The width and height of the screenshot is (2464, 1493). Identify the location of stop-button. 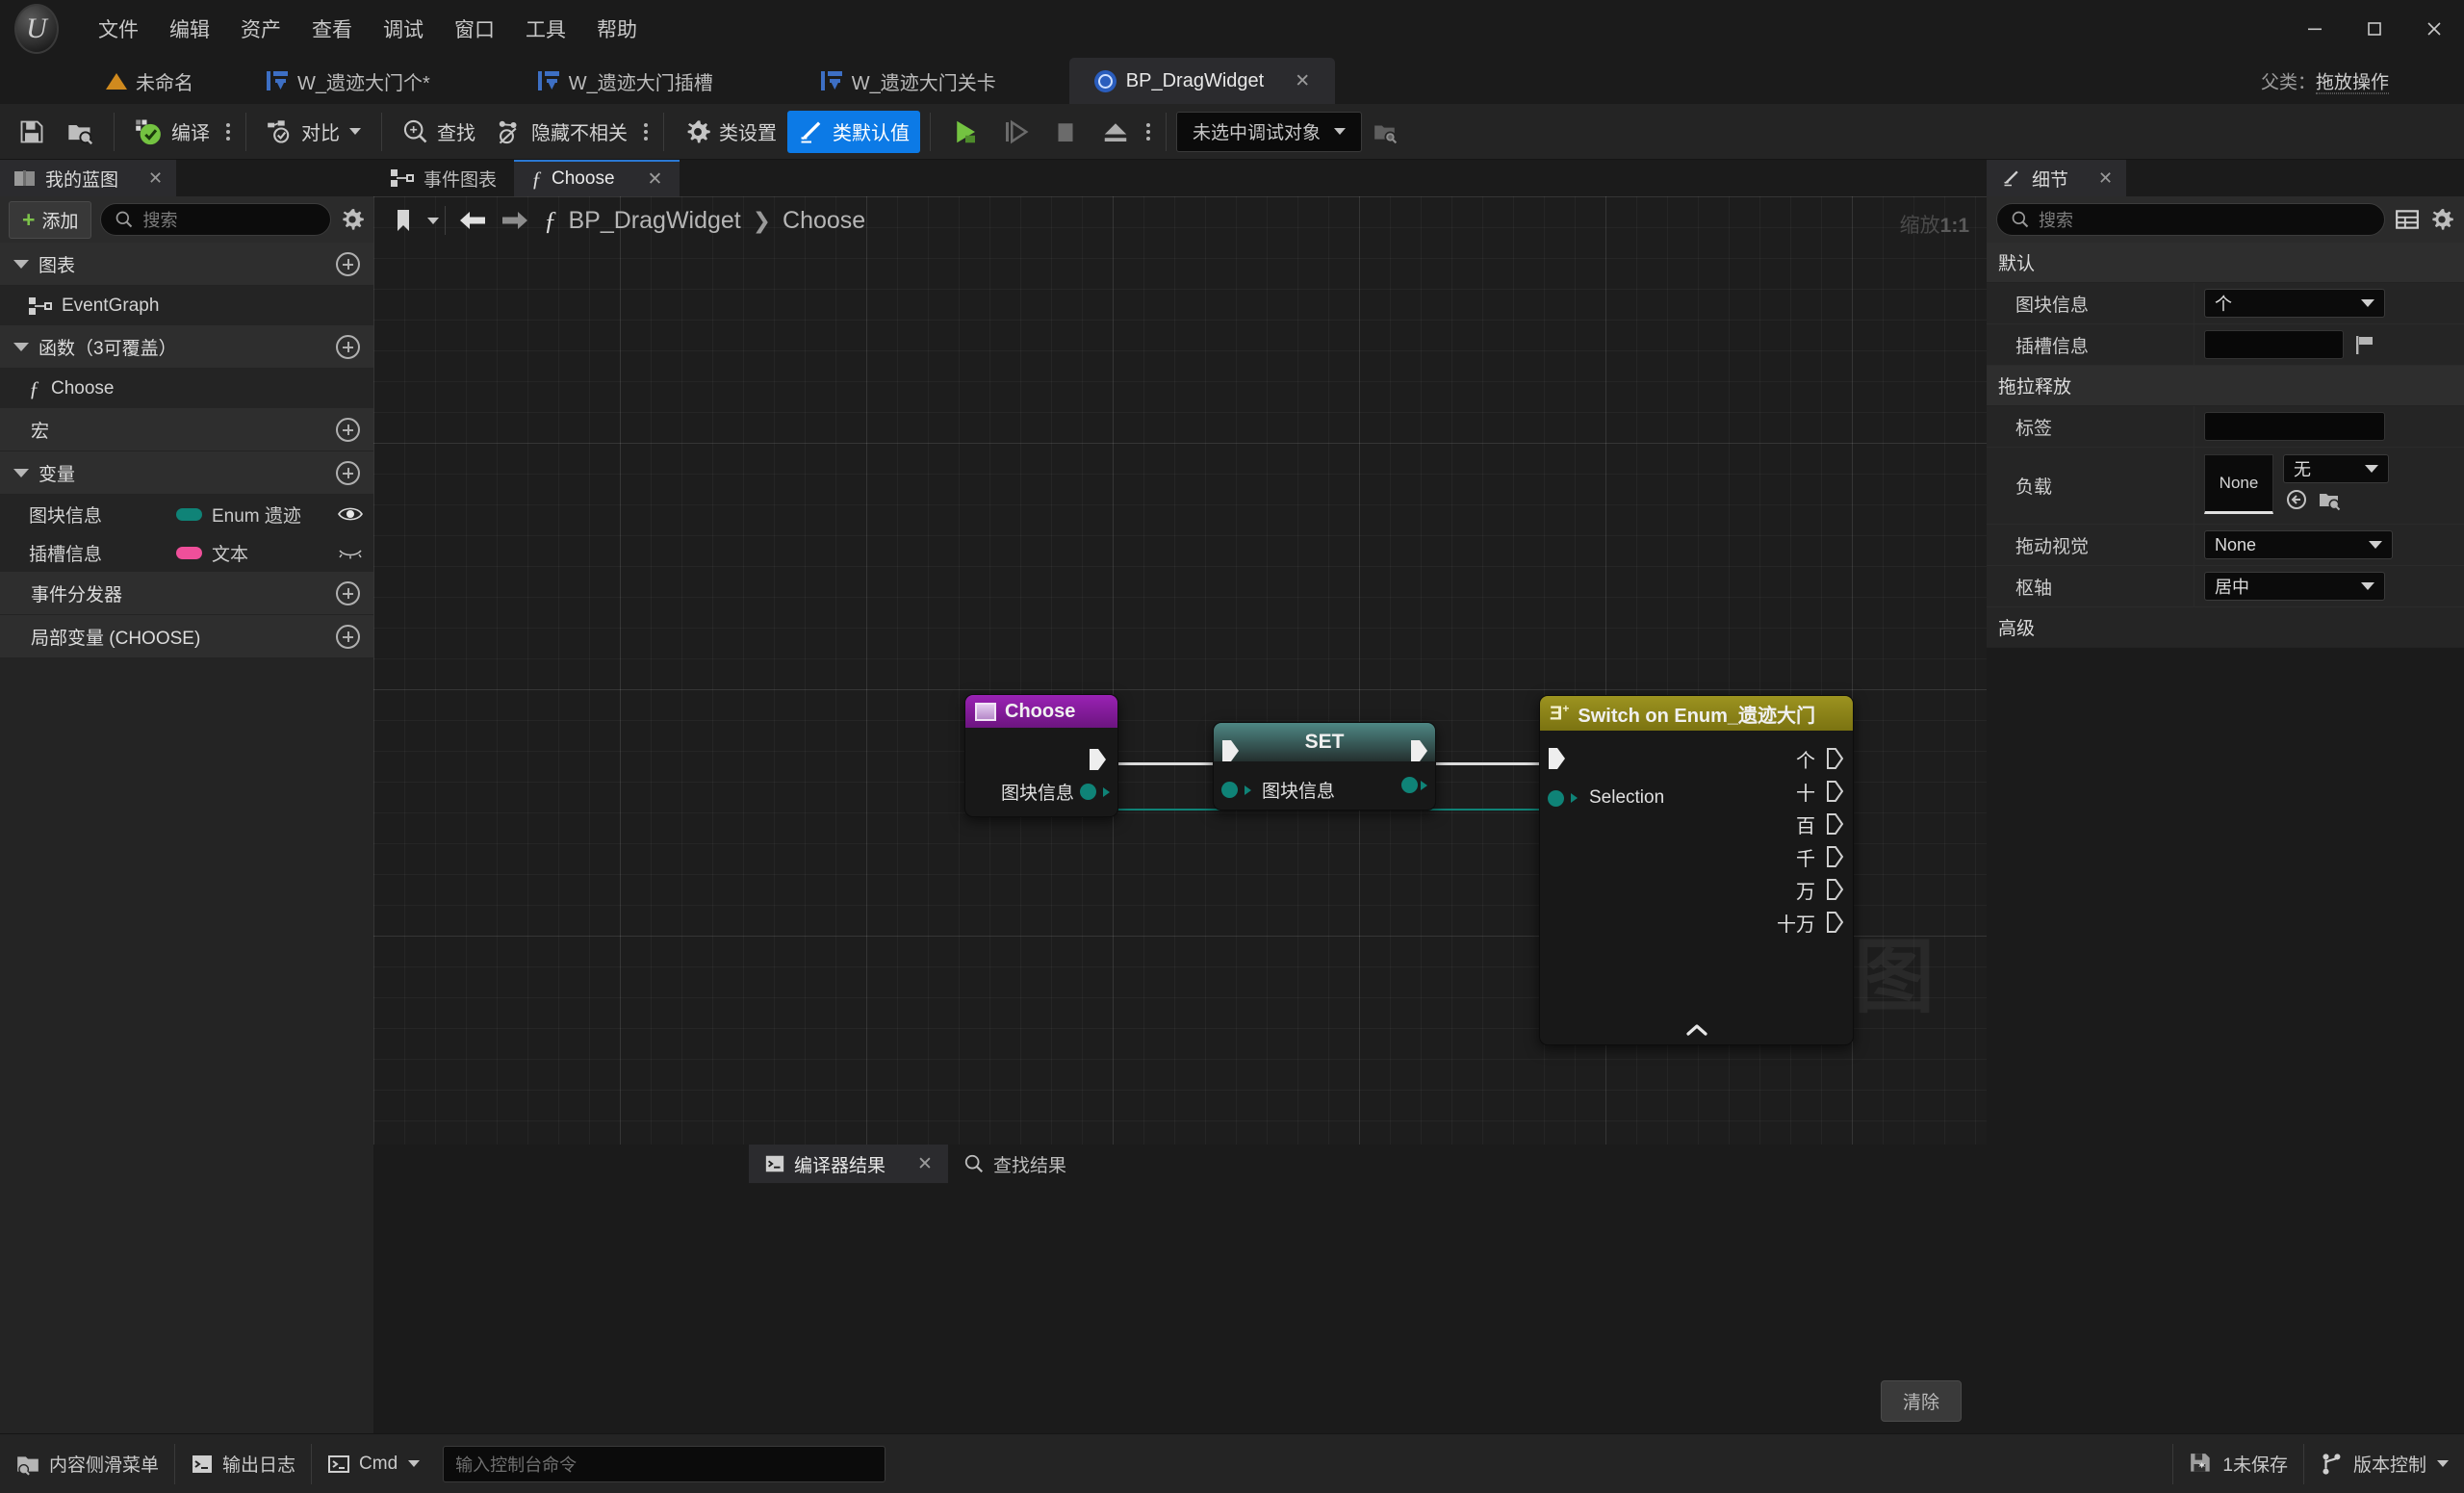
(1065, 132).